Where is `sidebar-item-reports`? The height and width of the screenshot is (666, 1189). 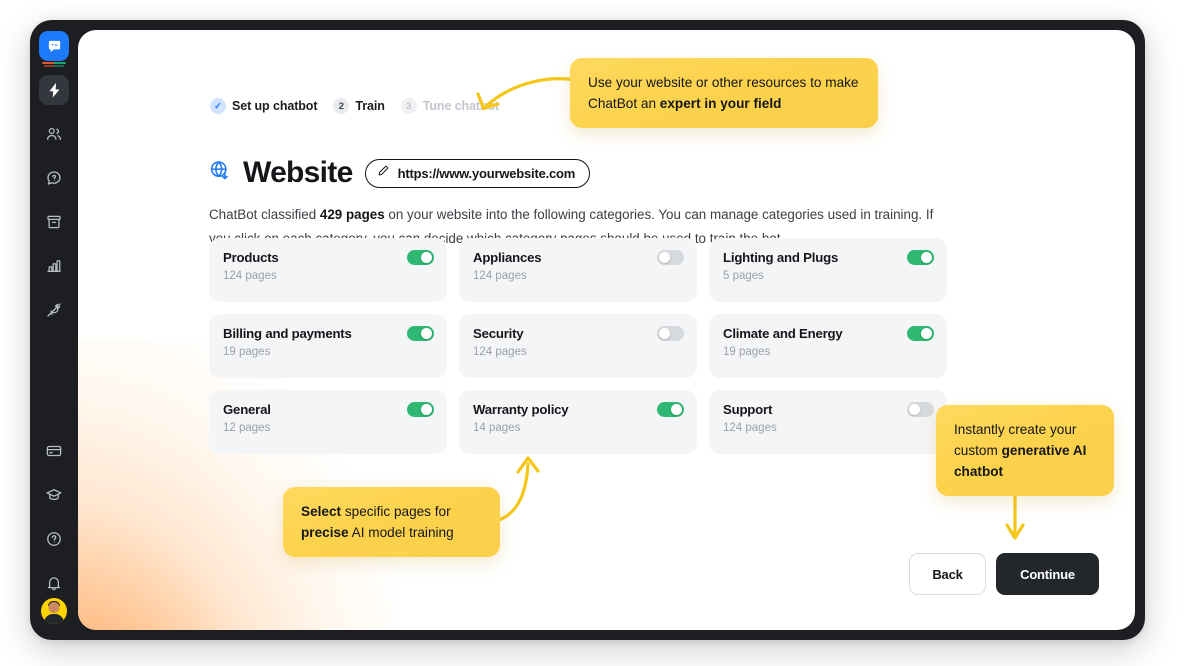
sidebar-item-reports is located at coordinates (54, 266).